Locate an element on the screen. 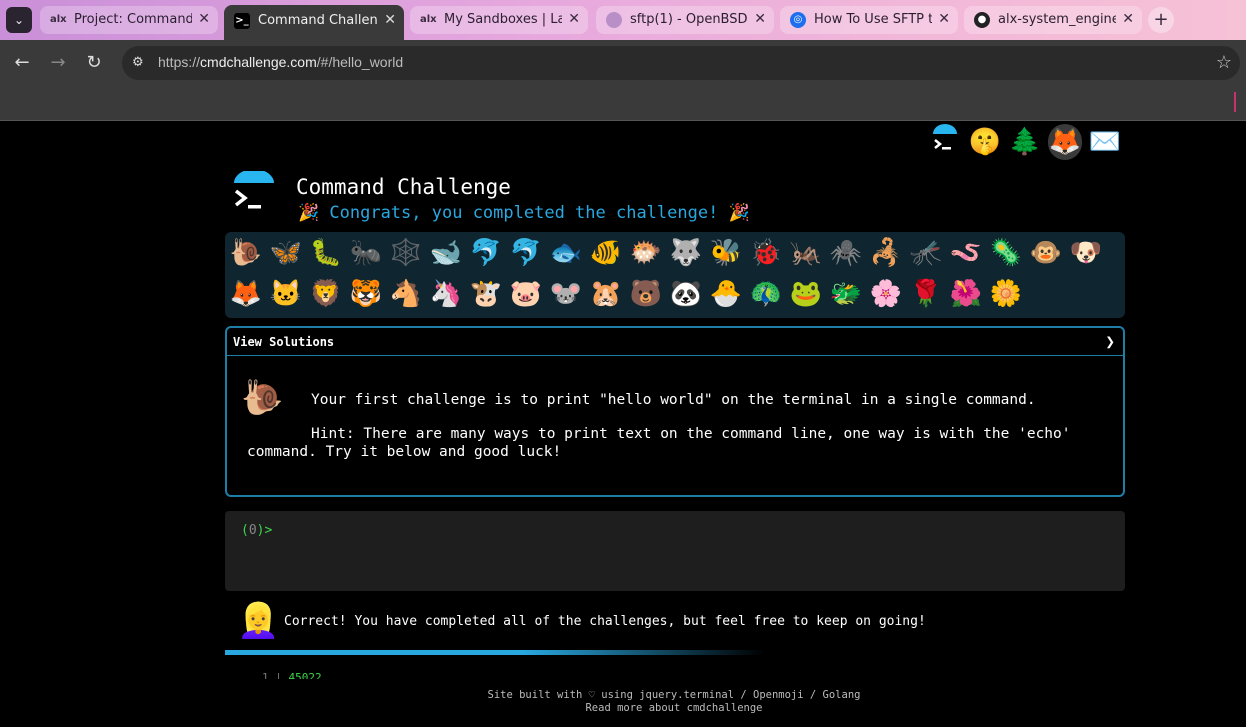  challenge-animal-icon: 🌹 is located at coordinates (926, 294).